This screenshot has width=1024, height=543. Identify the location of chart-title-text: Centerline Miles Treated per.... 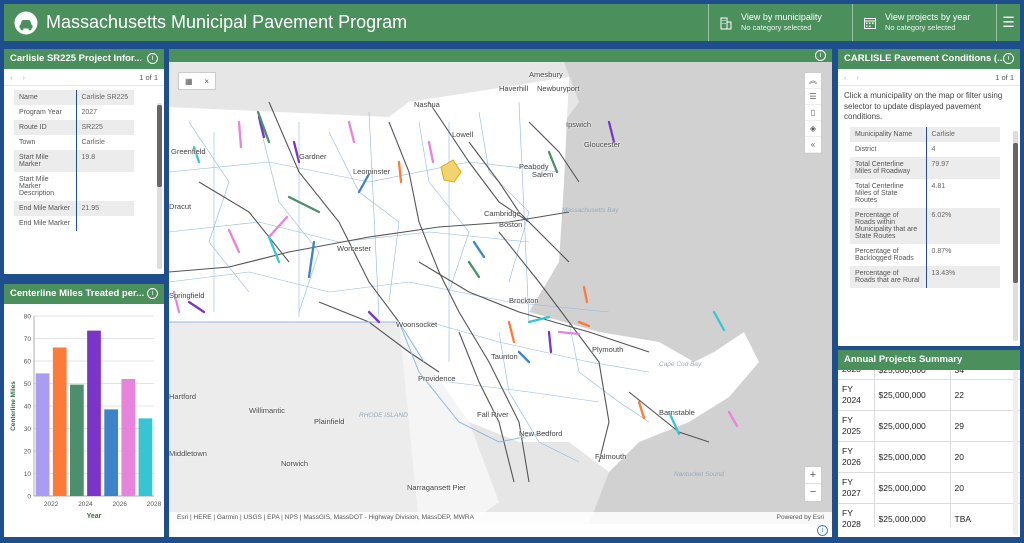
(77, 293).